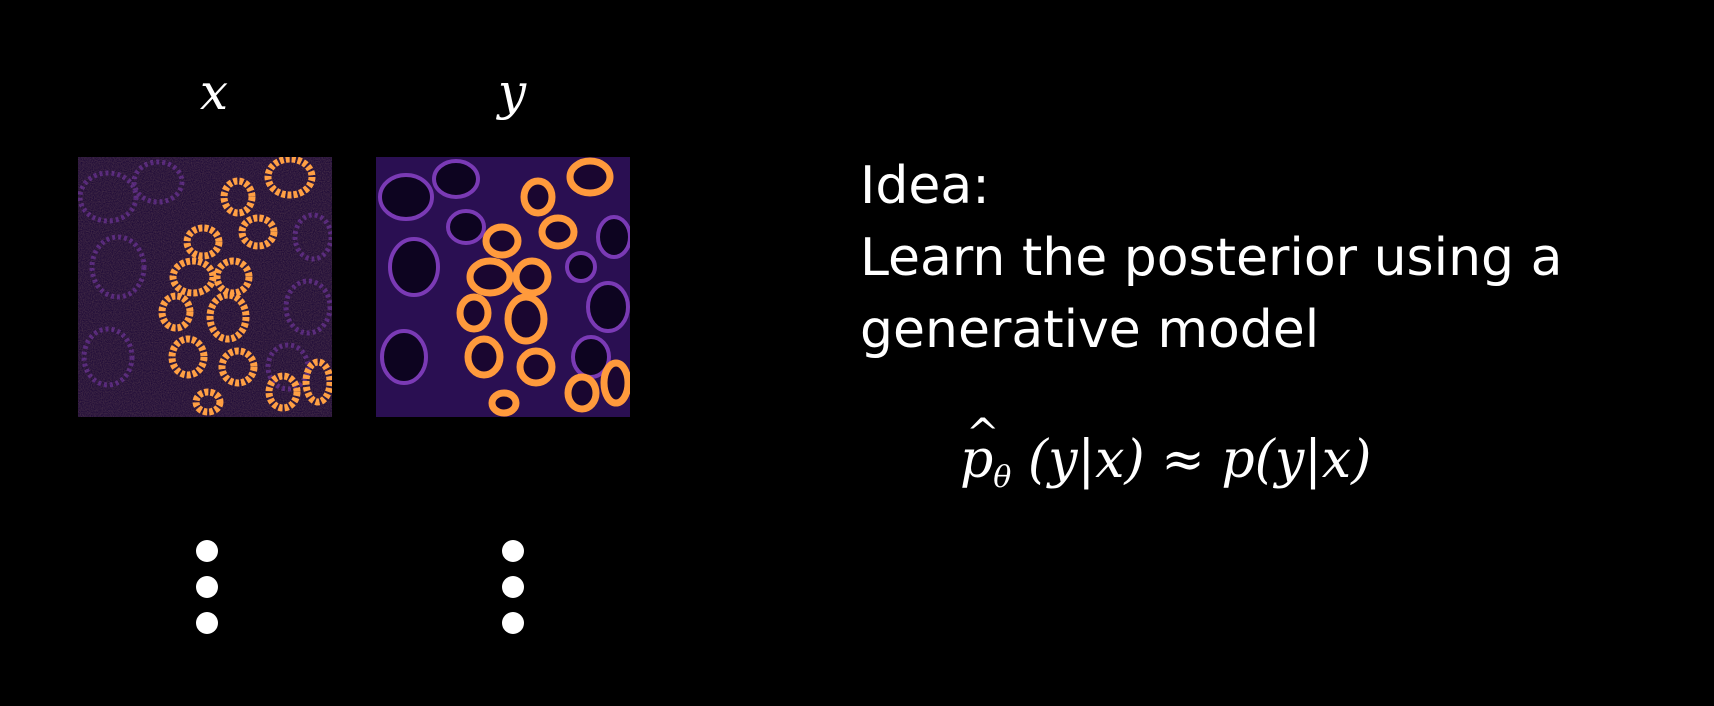 This screenshot has width=1714, height=706. What do you see at coordinates (985, 464) in the screenshot?
I see `p-hat: ^ pθ` at bounding box center [985, 464].